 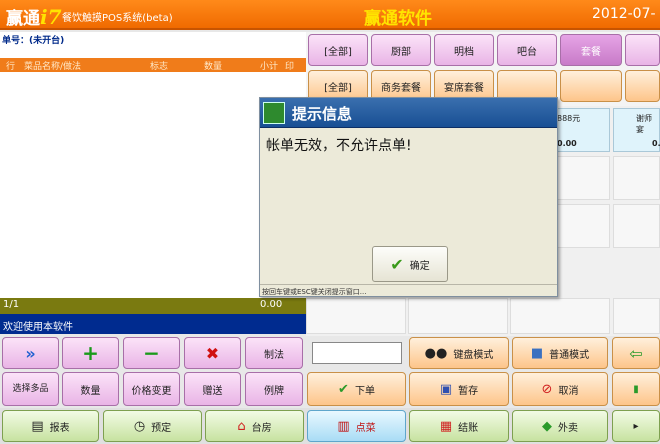 What do you see at coordinates (153, 306) in the screenshot?
I see `order-status-bar: 1/1 0.00` at bounding box center [153, 306].